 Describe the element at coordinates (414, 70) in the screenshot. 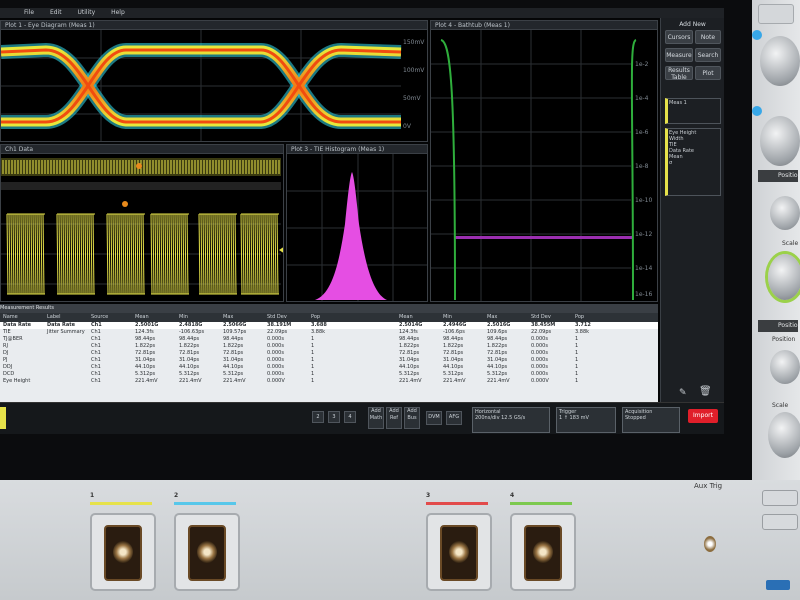

I see `eye-ytick: 100mV` at that location.